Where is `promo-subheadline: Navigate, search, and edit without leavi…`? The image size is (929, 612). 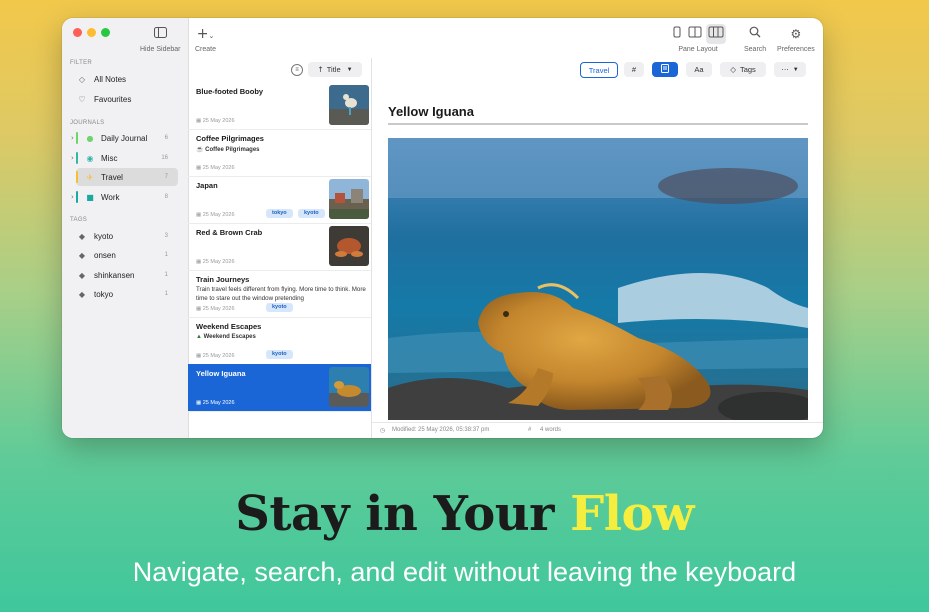
promo-subheadline: Navigate, search, and edit without leavi… is located at coordinates (464, 572).